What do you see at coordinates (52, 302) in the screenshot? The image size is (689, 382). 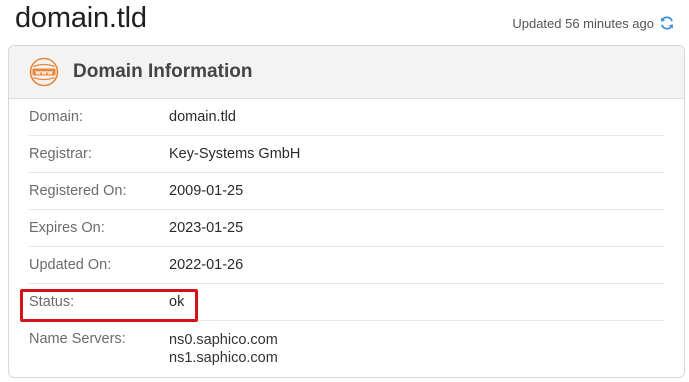 I see `row-label: Status:` at bounding box center [52, 302].